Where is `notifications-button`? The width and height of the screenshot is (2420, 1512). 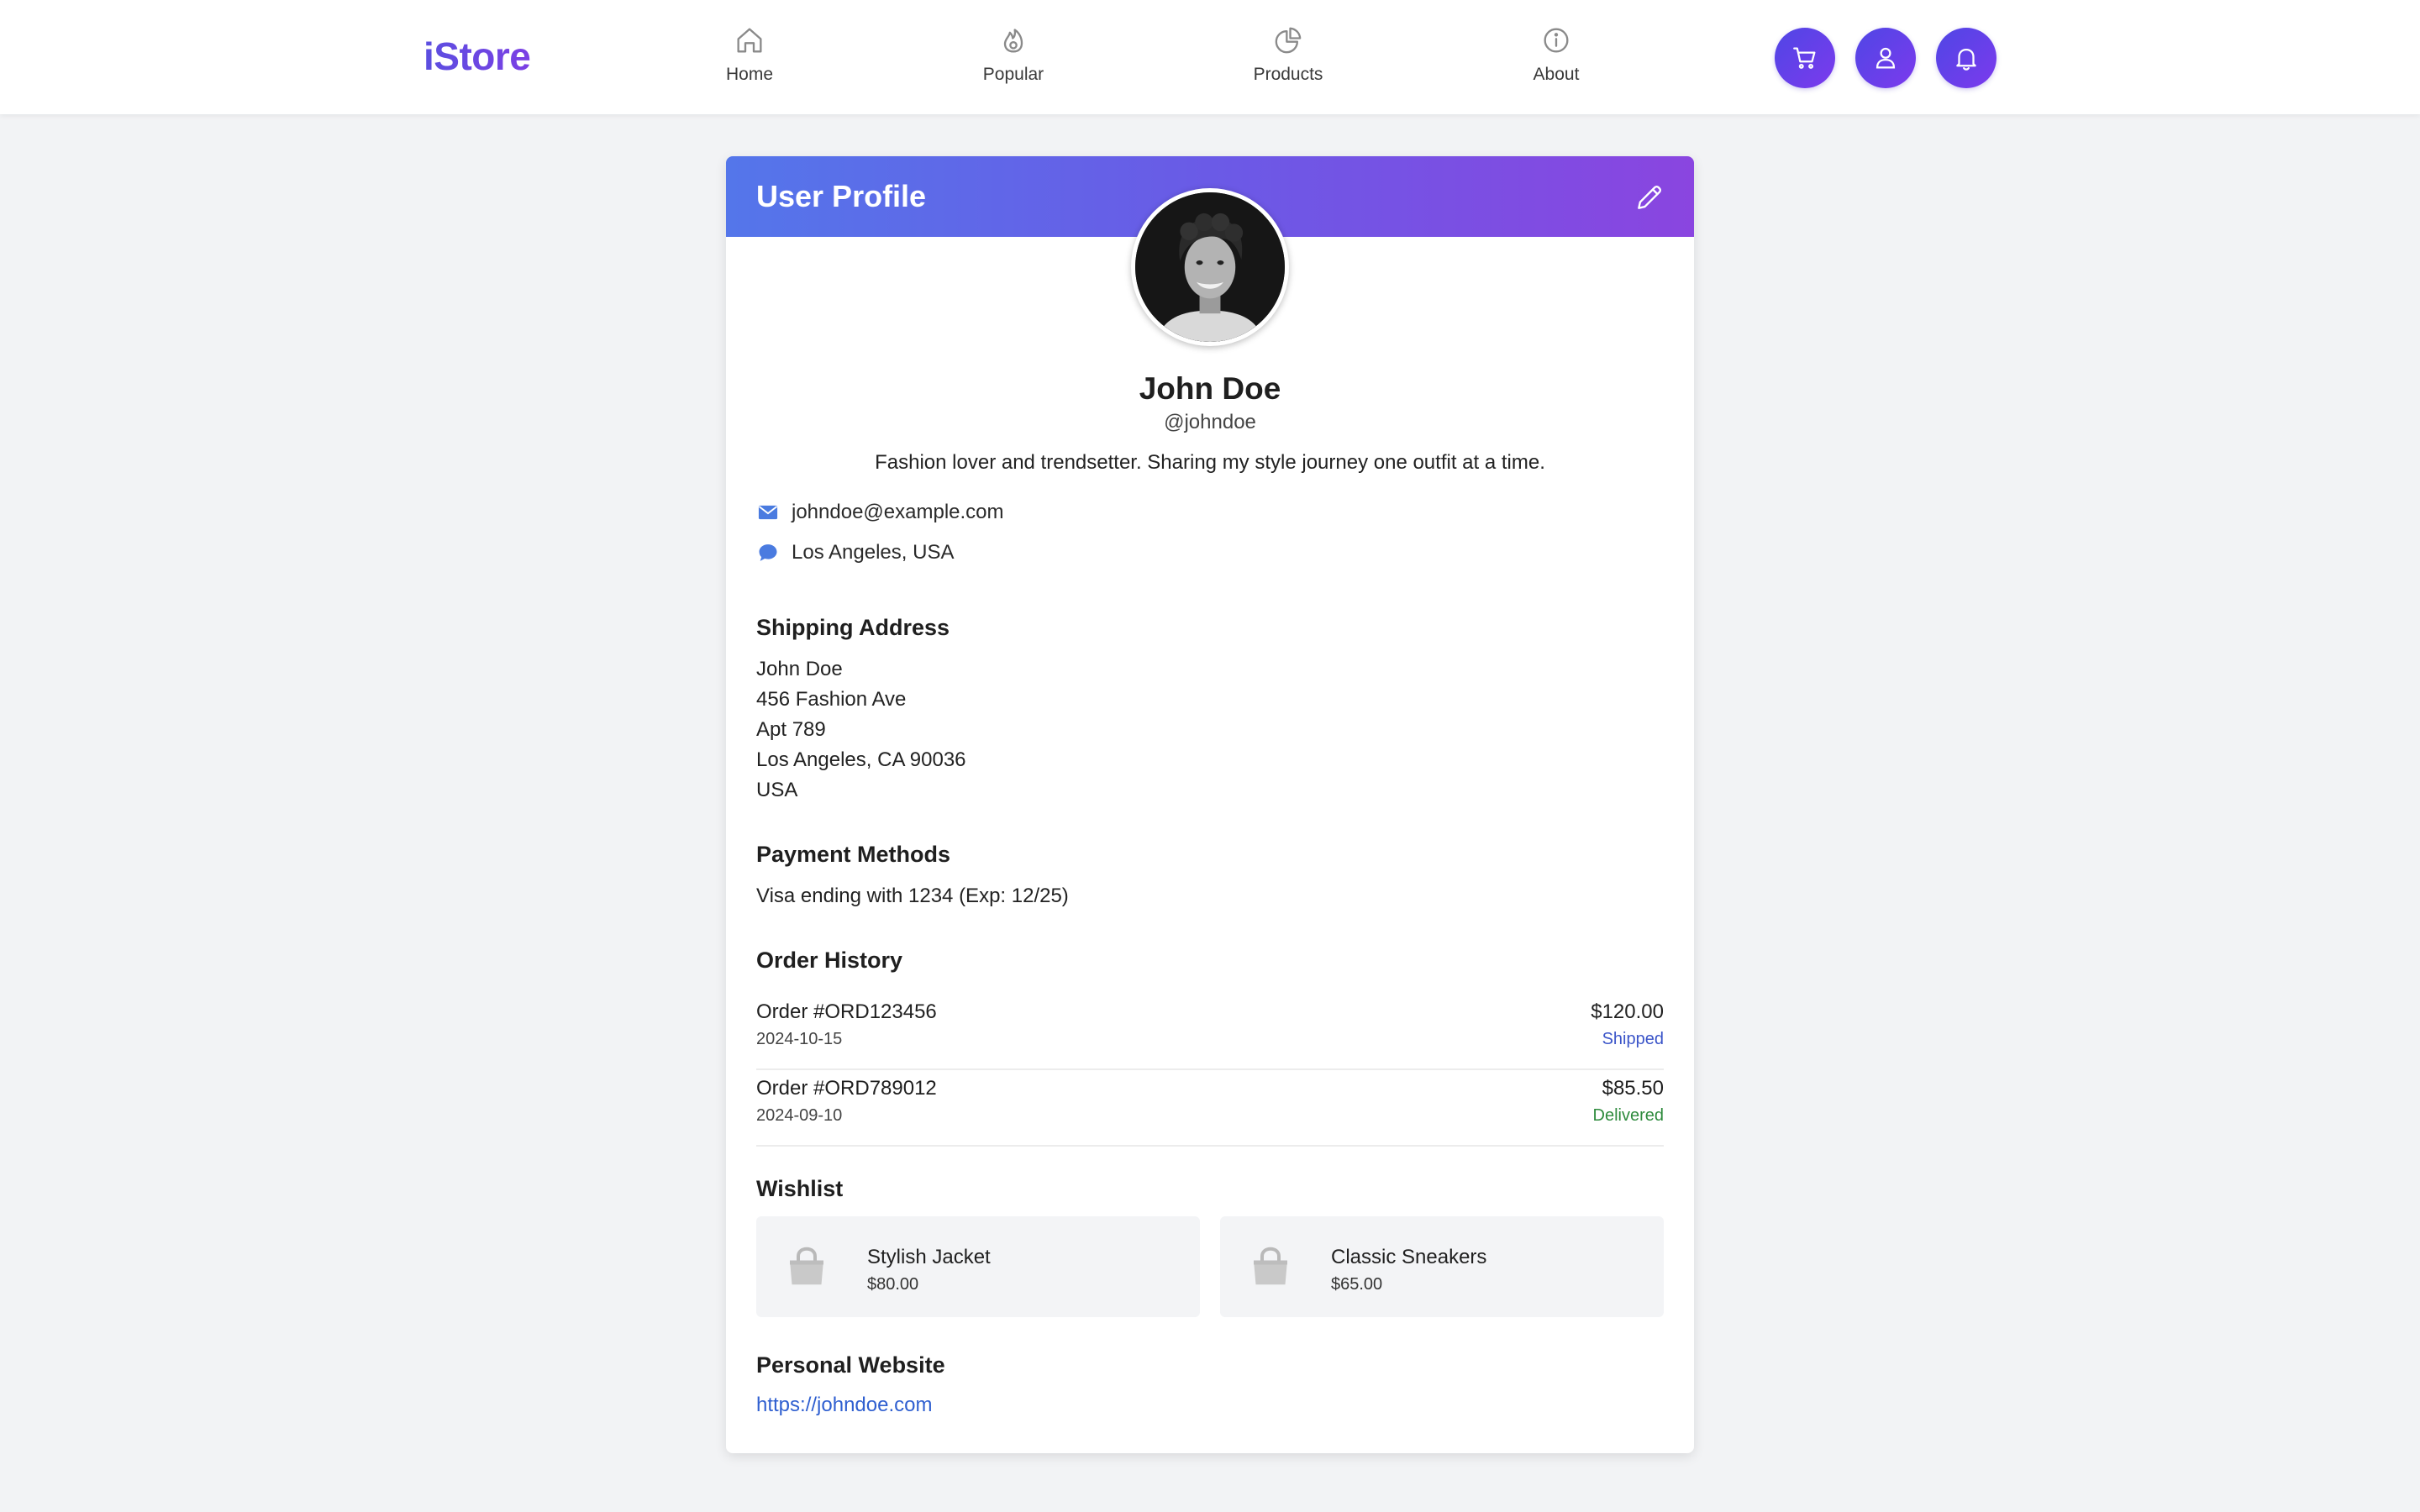
notifications-button is located at coordinates (1966, 58).